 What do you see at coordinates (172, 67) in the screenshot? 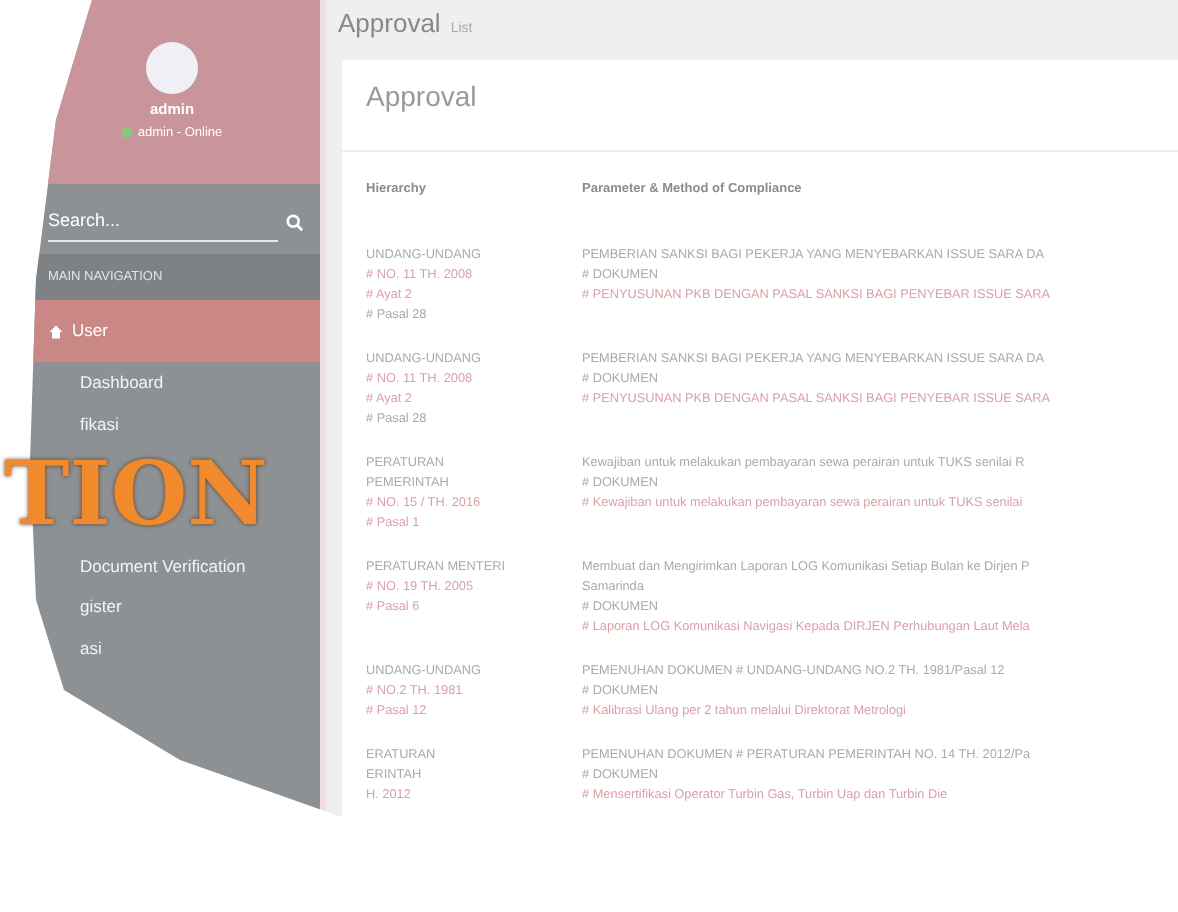
I see `avatar-icon` at bounding box center [172, 67].